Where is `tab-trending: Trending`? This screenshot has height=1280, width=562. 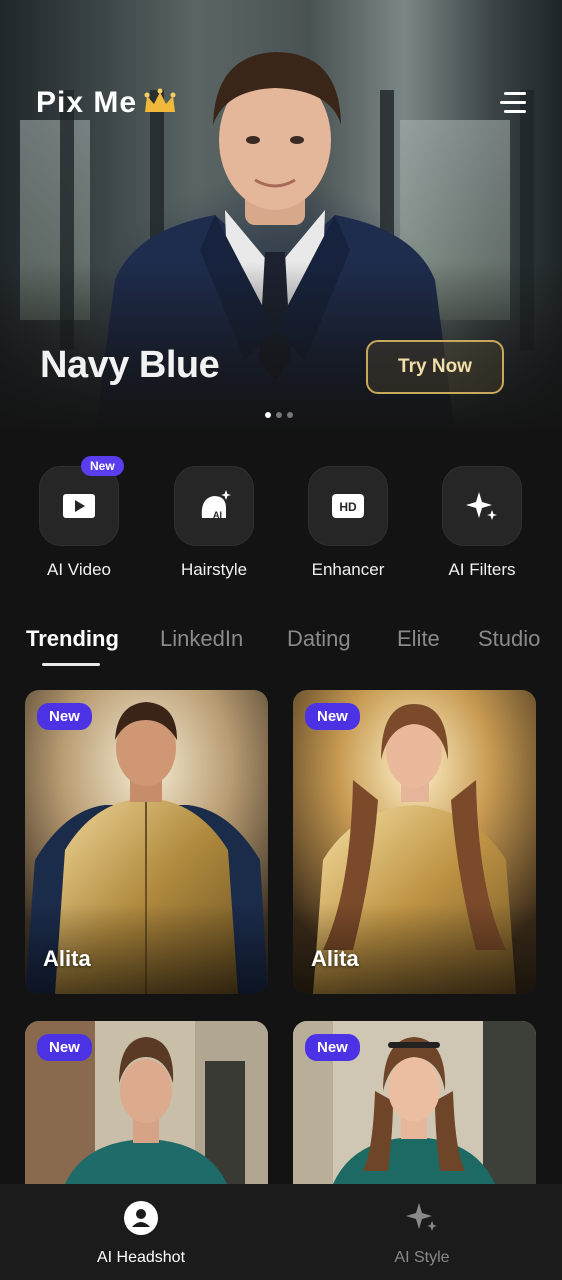
tab-trending: Trending is located at coordinates (72, 639).